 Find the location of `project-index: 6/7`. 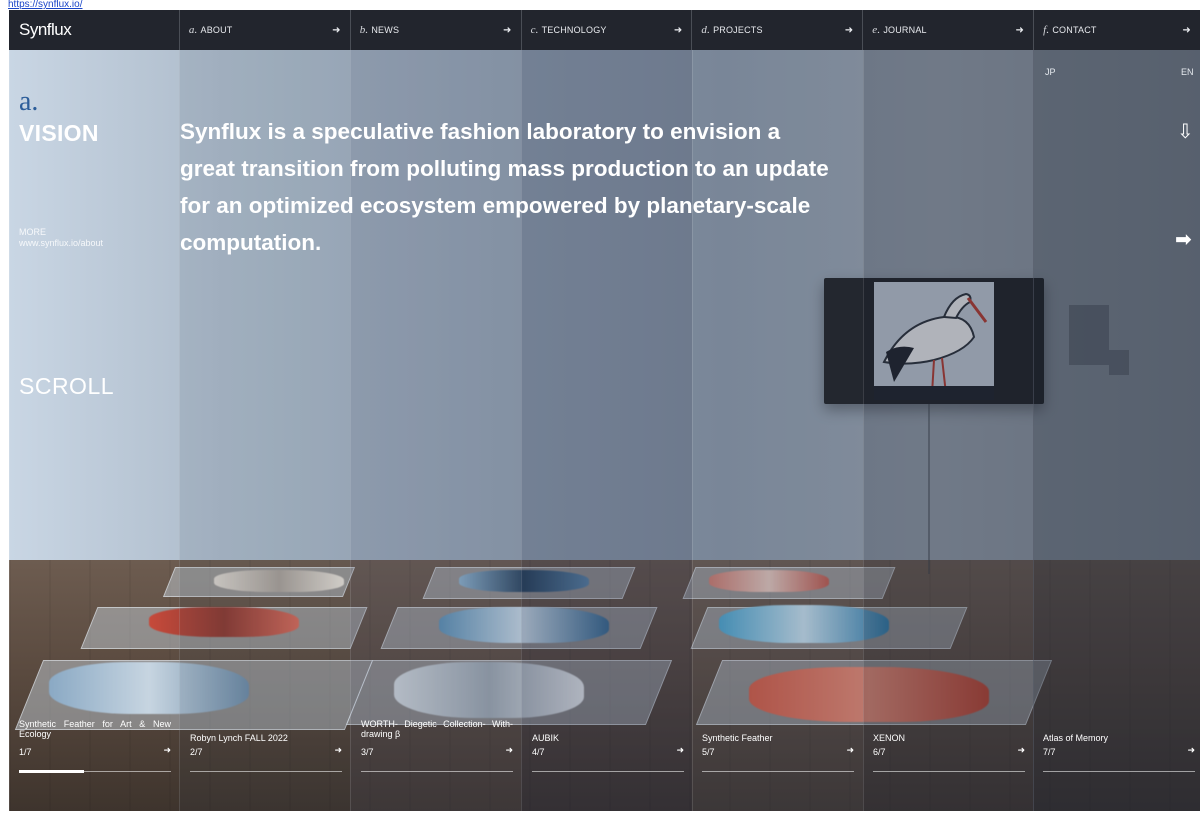

project-index: 6/7 is located at coordinates (879, 752).